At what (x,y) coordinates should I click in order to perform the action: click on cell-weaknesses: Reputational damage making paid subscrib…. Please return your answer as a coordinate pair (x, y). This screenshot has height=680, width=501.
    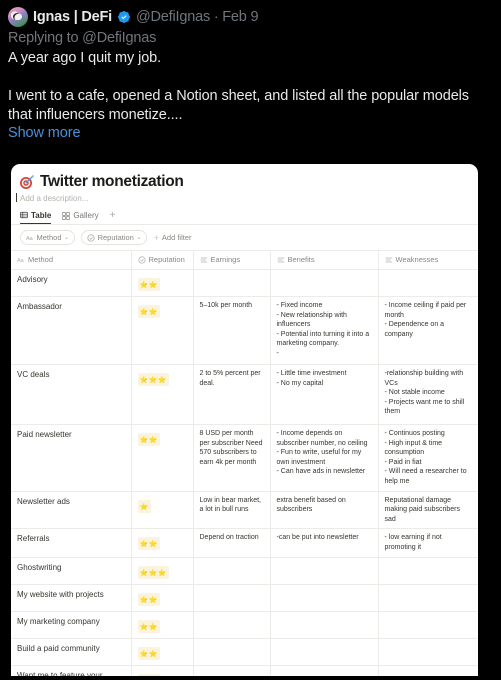
    Looking at the image, I should click on (428, 509).